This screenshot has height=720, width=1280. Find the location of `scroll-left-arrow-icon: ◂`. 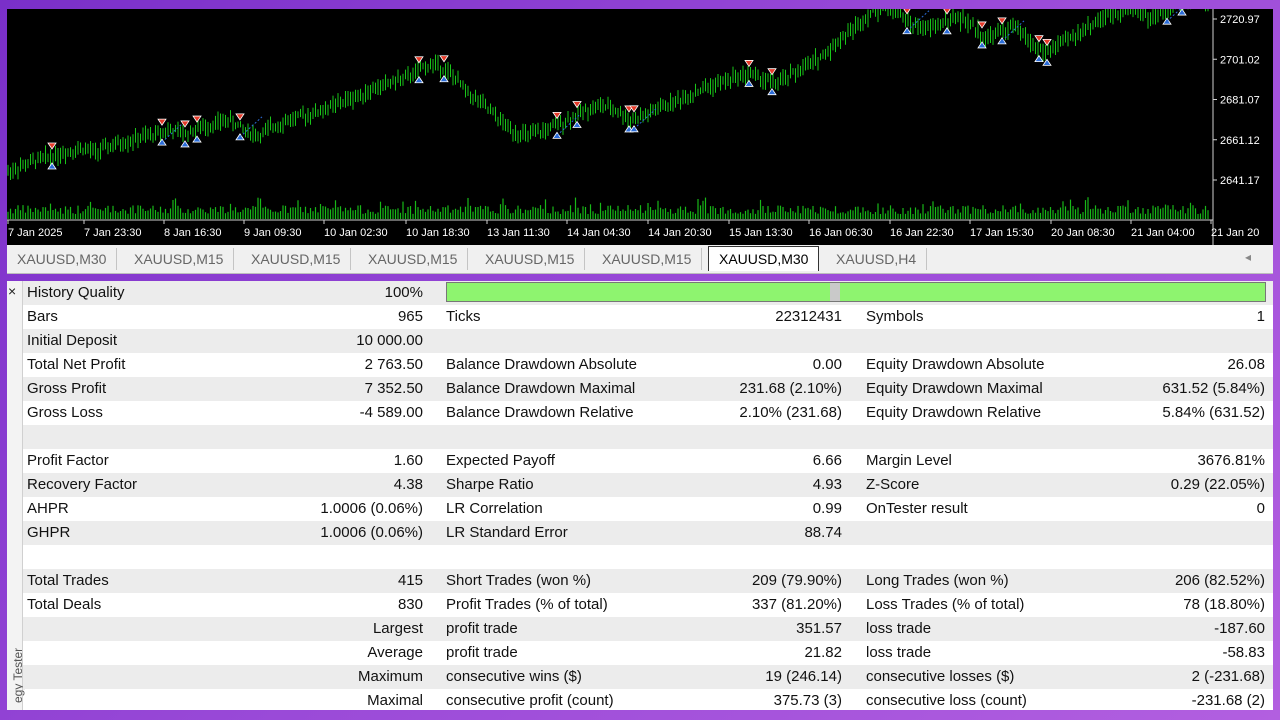

scroll-left-arrow-icon: ◂ is located at coordinates (1248, 257).